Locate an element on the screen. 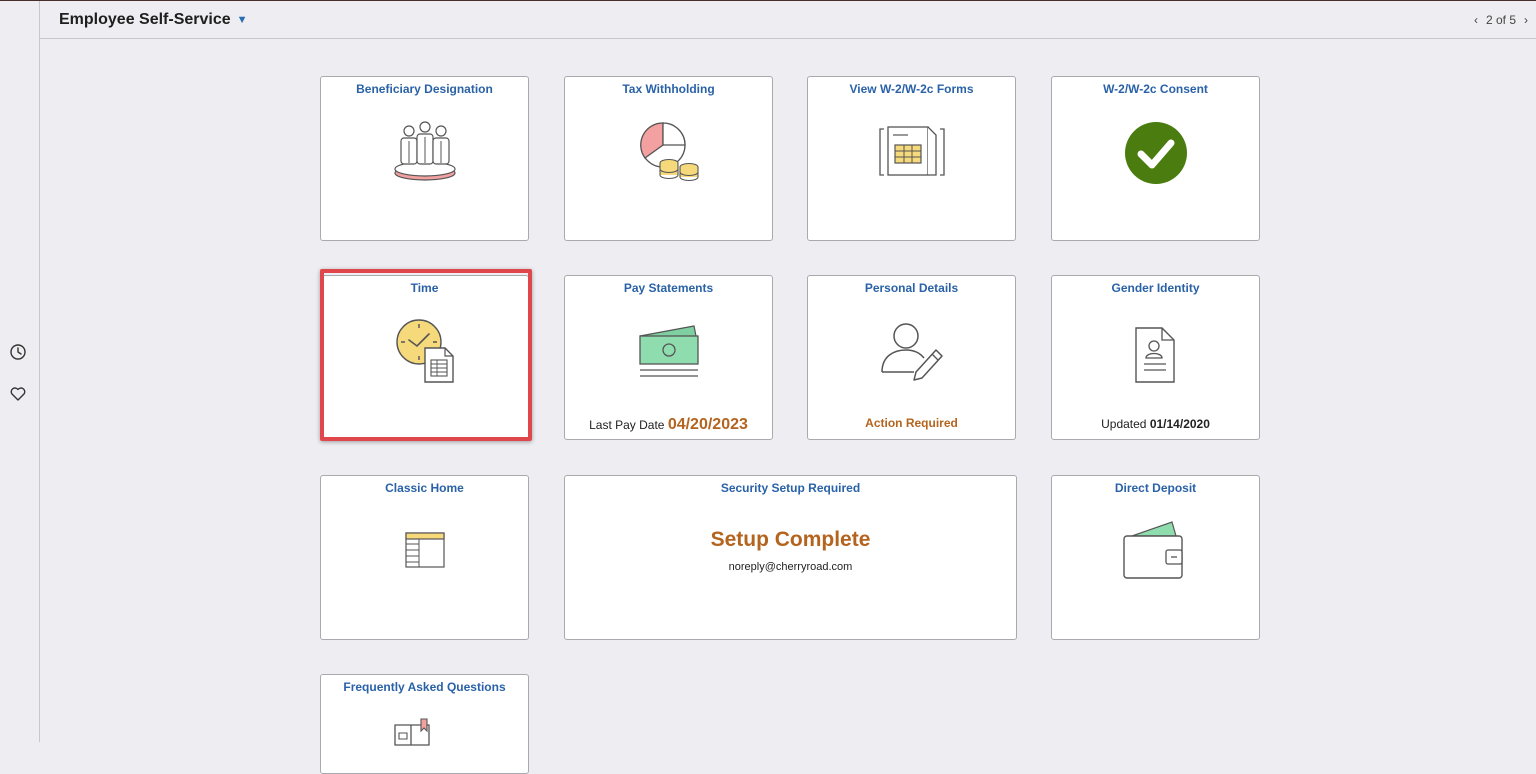  tile-title: Tax Withholding is located at coordinates (668, 89).